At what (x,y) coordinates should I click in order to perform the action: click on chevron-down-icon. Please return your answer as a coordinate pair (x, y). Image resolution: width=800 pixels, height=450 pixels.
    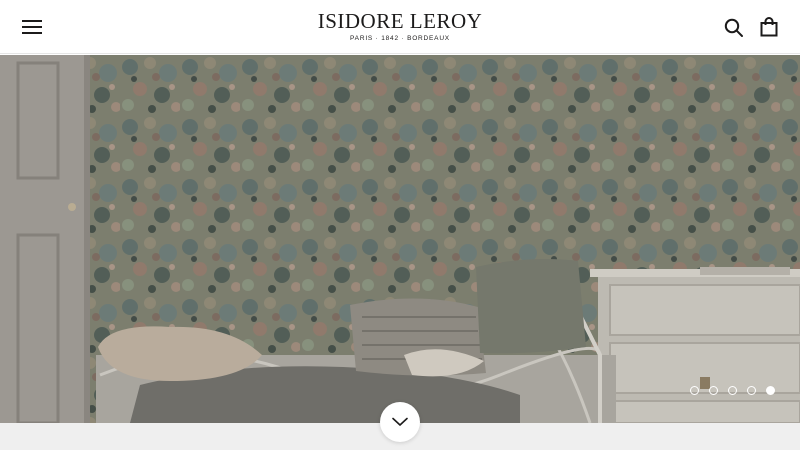
    Looking at the image, I should click on (400, 421).